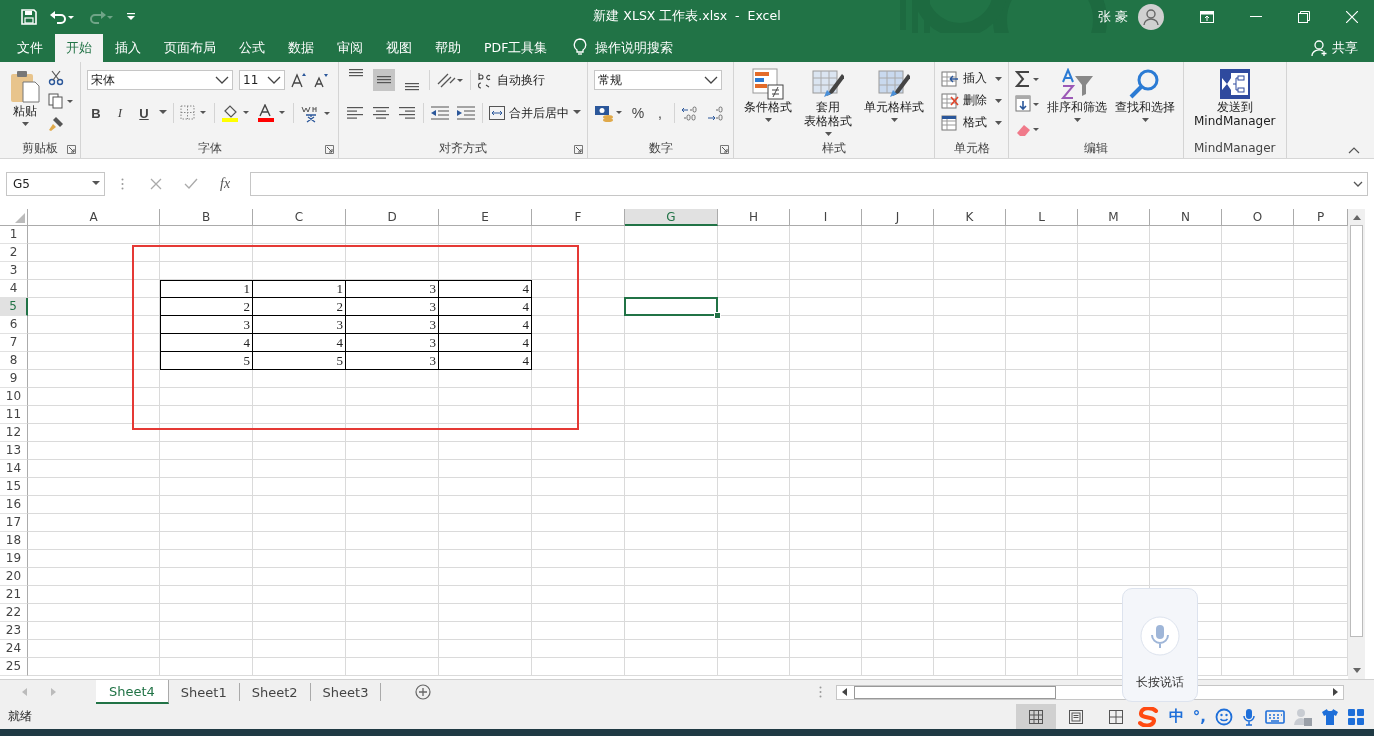 Image resolution: width=1374 pixels, height=736 pixels. I want to click on style-button: 单元格样式, so click(894, 95).